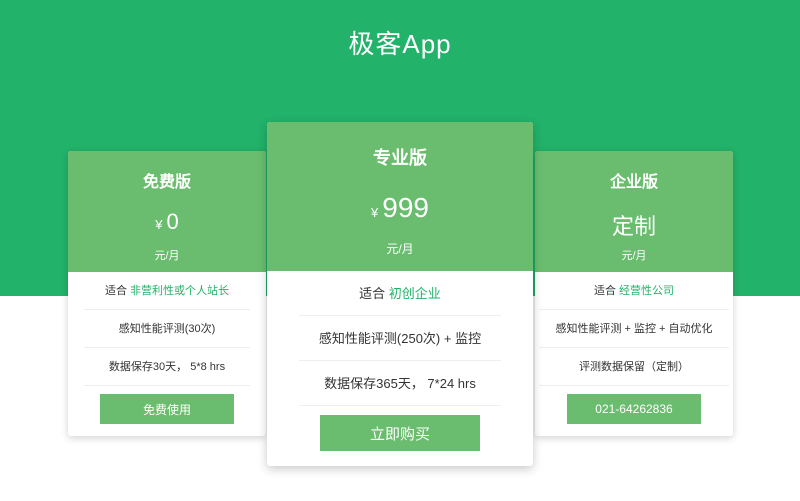 Image resolution: width=800 pixels, height=501 pixels. I want to click on card-header: 免费版 ¥ 0 元/月, so click(167, 211).